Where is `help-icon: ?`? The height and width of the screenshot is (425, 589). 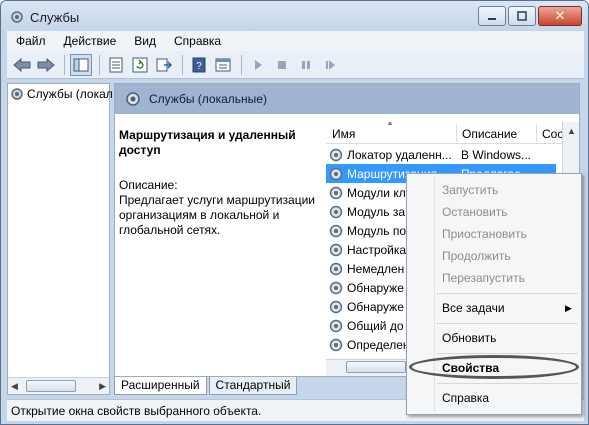
help-icon: ? is located at coordinates (199, 64).